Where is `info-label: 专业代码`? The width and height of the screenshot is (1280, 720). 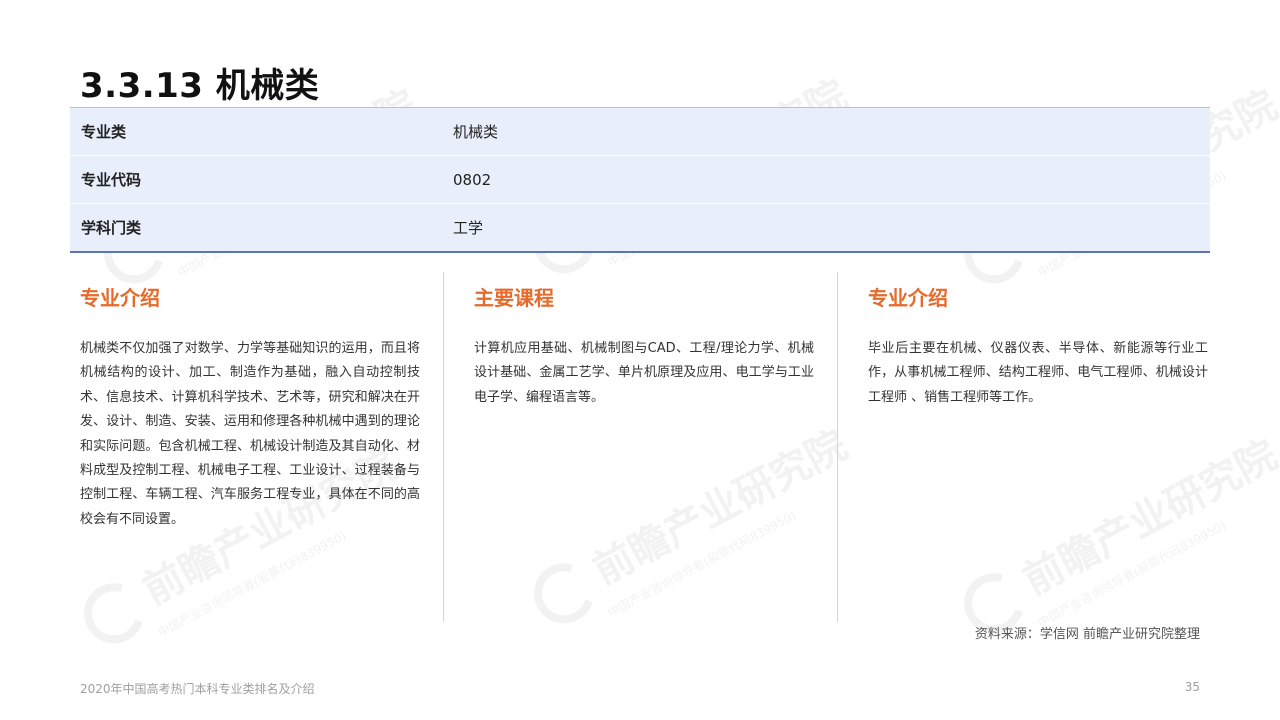
info-label: 专业代码 is located at coordinates (111, 180).